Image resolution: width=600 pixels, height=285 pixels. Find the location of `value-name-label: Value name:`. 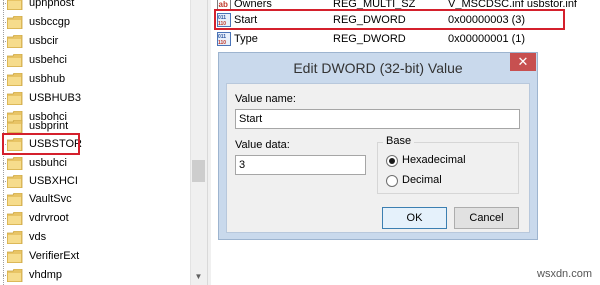

value-name-label: Value name: is located at coordinates (265, 99).